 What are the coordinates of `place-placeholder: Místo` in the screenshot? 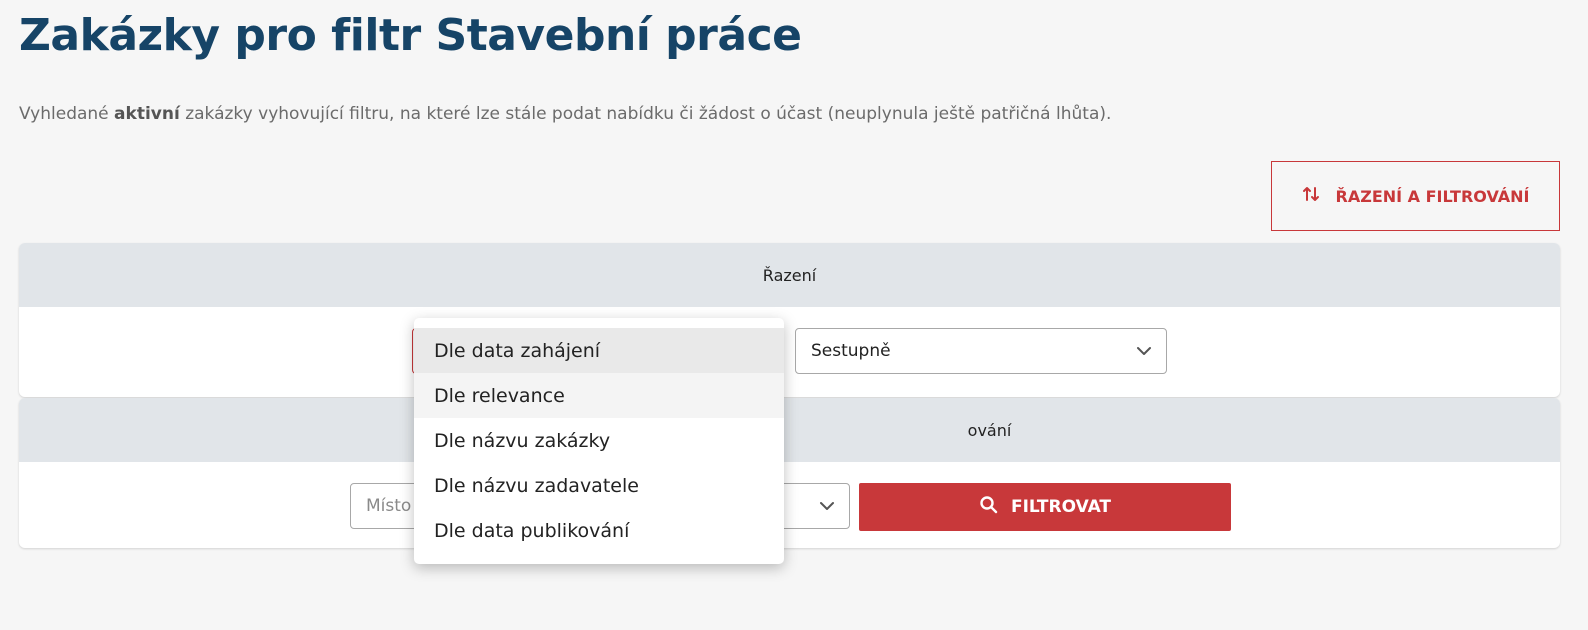 It's located at (389, 506).